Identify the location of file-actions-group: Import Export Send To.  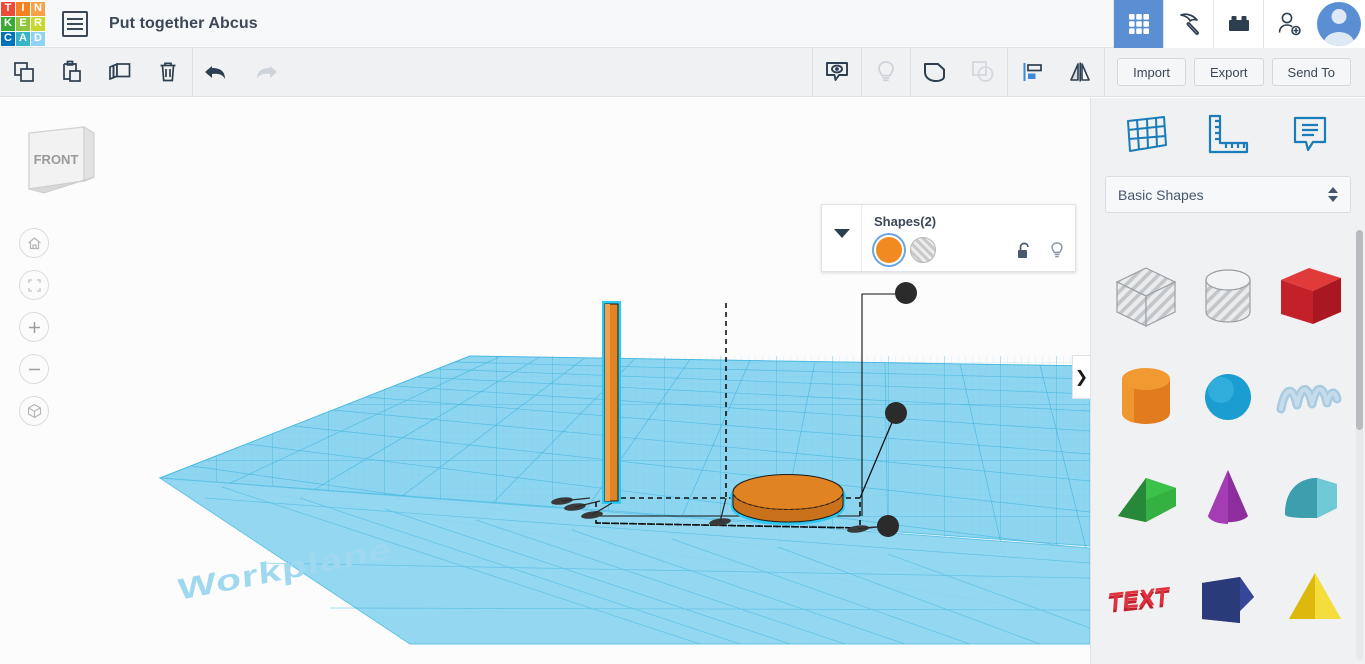
(1235, 72).